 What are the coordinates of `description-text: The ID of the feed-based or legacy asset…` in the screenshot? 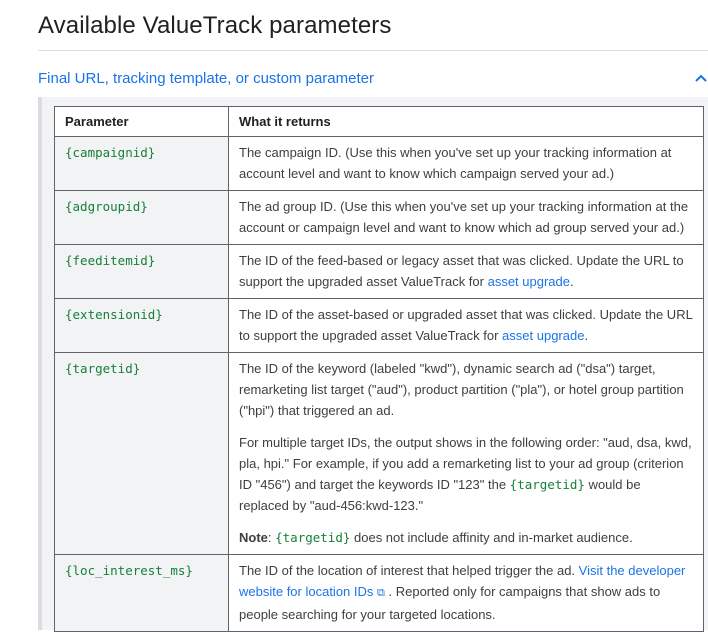 It's located at (461, 271).